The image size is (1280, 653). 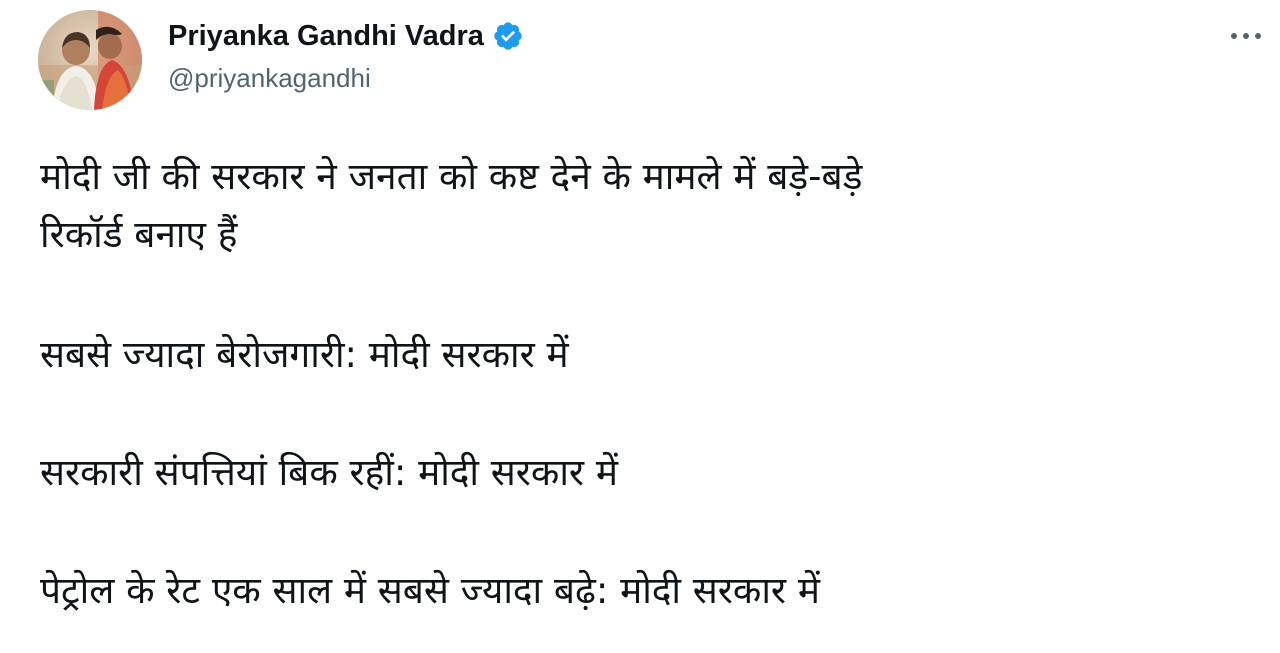 I want to click on display-name: Priyanka Gandhi Vadra, so click(x=326, y=36).